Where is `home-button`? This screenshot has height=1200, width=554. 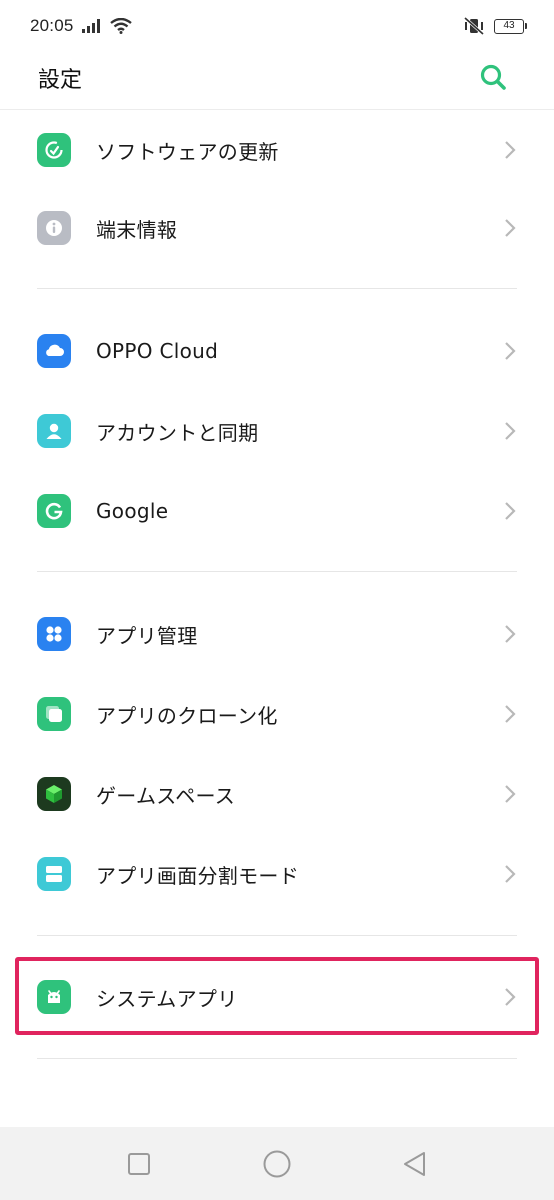 home-button is located at coordinates (277, 1164).